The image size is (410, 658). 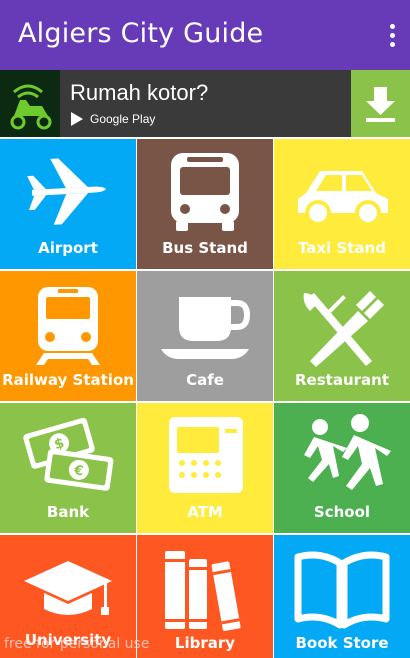 I want to click on tile-label: Bank, so click(x=68, y=512).